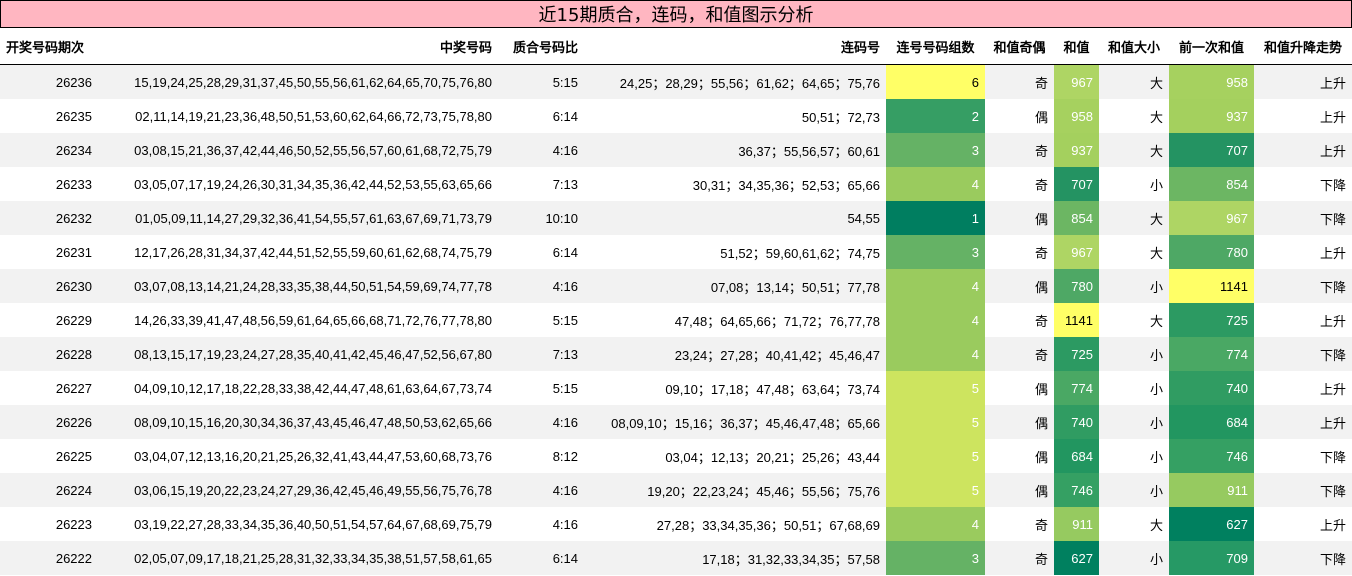  Describe the element at coordinates (1211, 286) in the screenshot. I see `row-prev-sum: 1141` at that location.